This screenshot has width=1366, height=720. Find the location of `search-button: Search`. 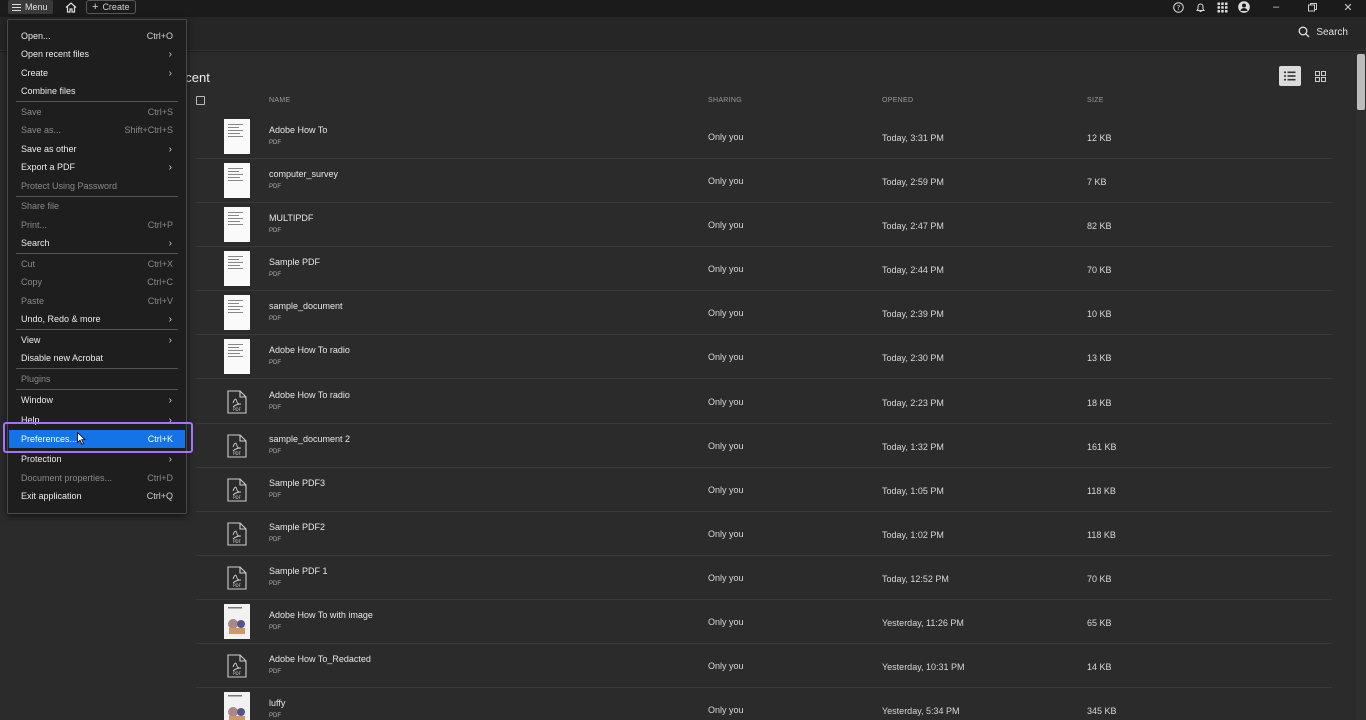

search-button: Search is located at coordinates (1323, 32).